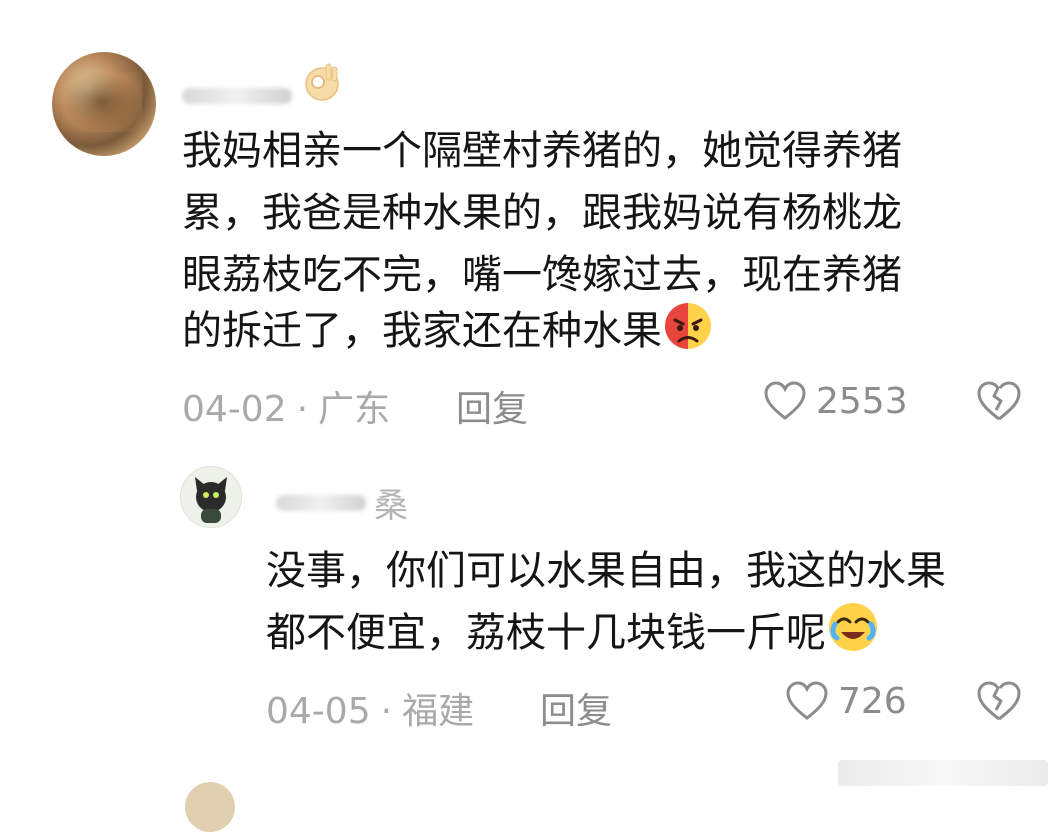 Image resolution: width=1062 pixels, height=832 pixels. Describe the element at coordinates (542, 213) in the screenshot. I see `comment-line: 累，我爸是种水果的，跟我妈说有杨桃龙` at that location.